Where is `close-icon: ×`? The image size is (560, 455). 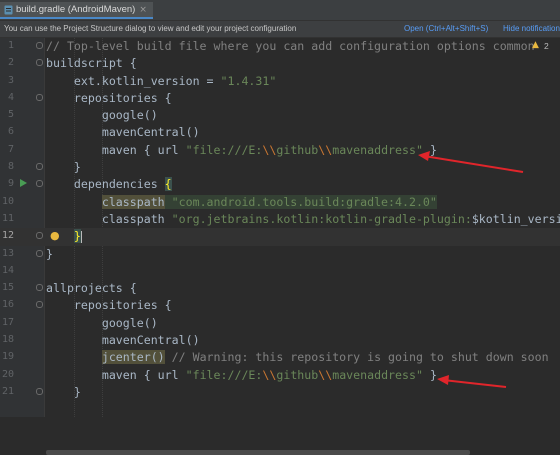
close-icon: × is located at coordinates (143, 10).